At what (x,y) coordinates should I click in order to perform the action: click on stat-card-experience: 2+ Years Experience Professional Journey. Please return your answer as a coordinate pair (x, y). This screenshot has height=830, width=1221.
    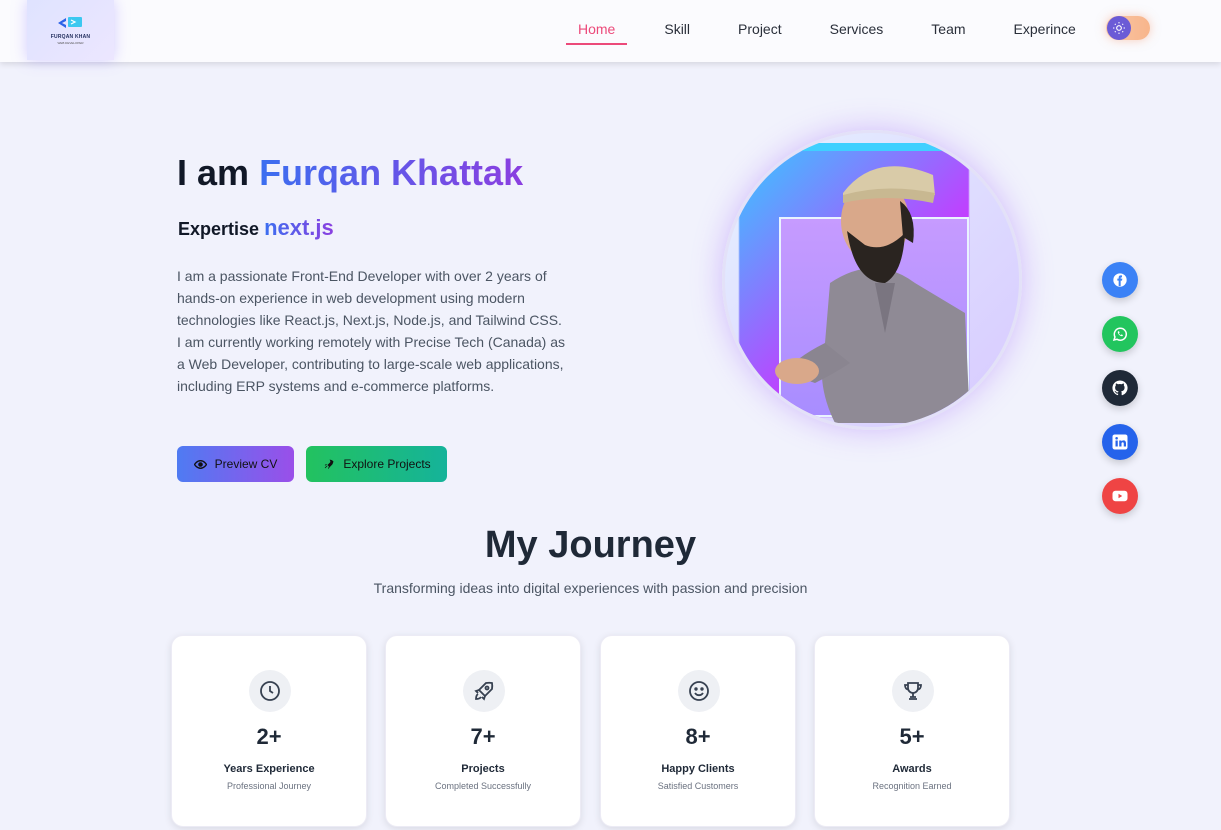
    Looking at the image, I should click on (269, 731).